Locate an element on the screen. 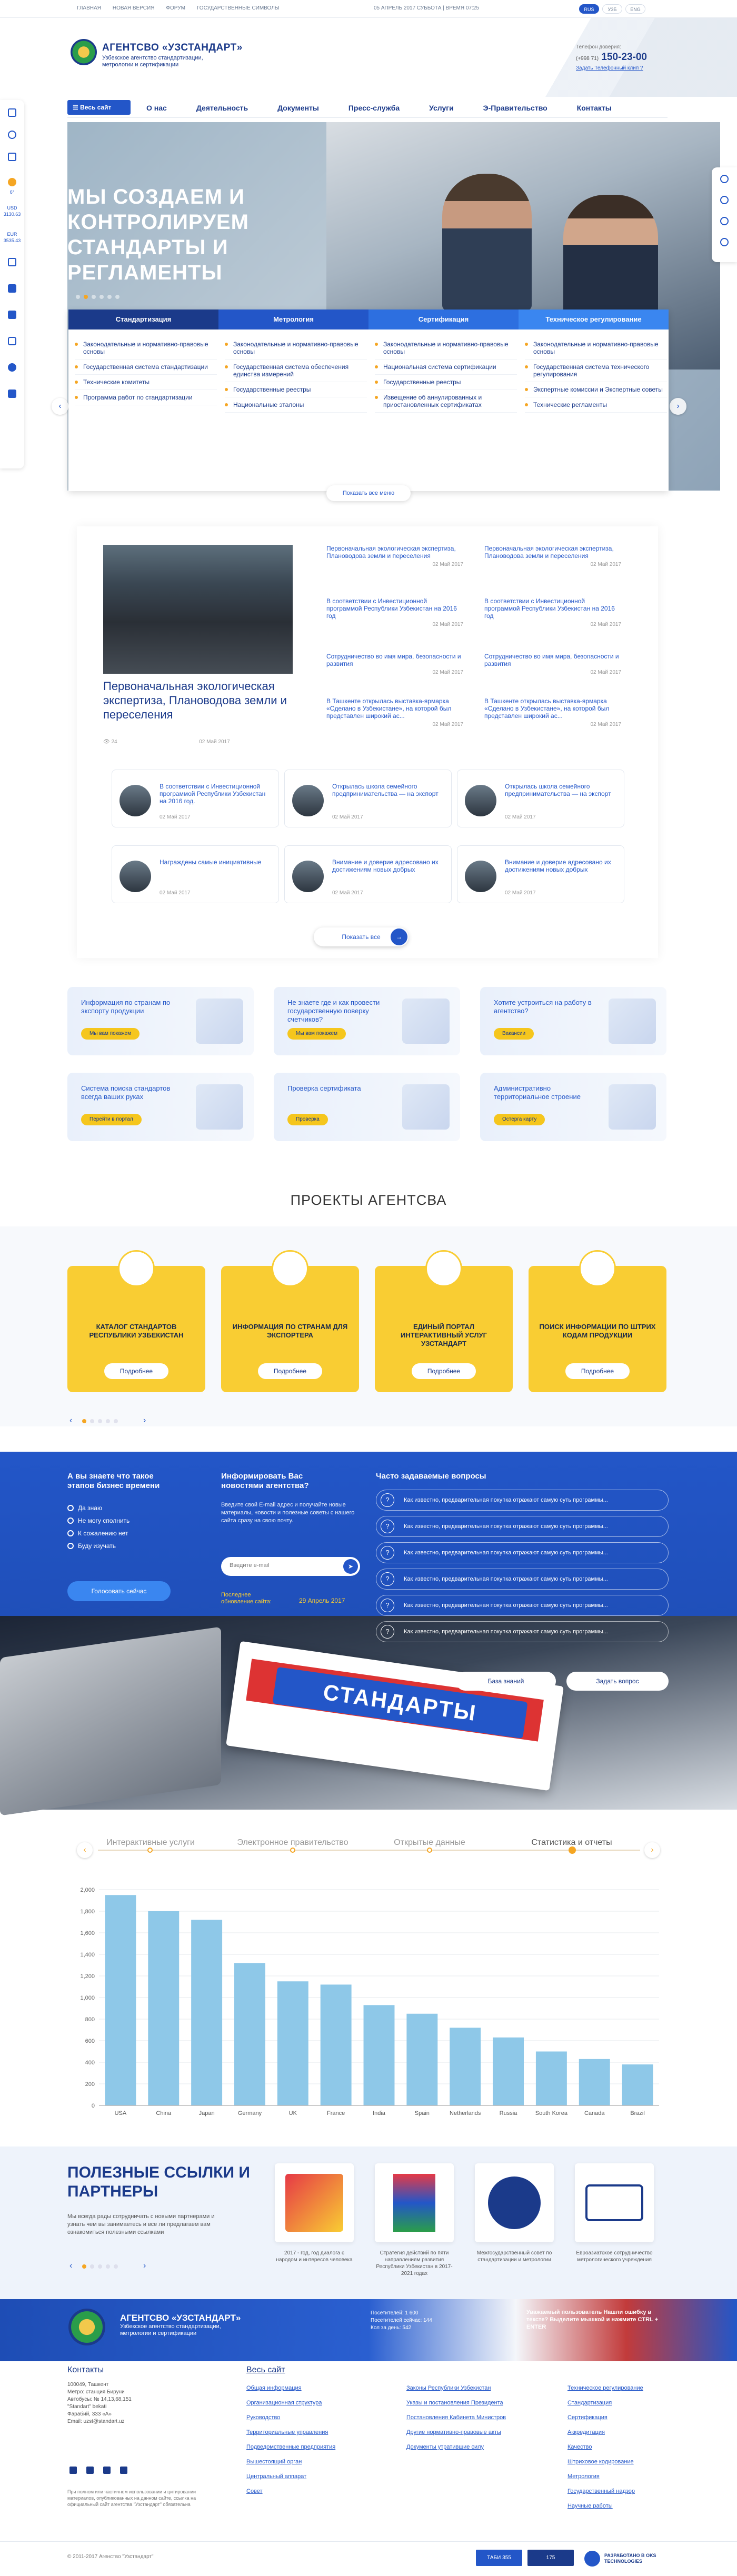  footer-link: Государственный надзор is located at coordinates (620, 2491).